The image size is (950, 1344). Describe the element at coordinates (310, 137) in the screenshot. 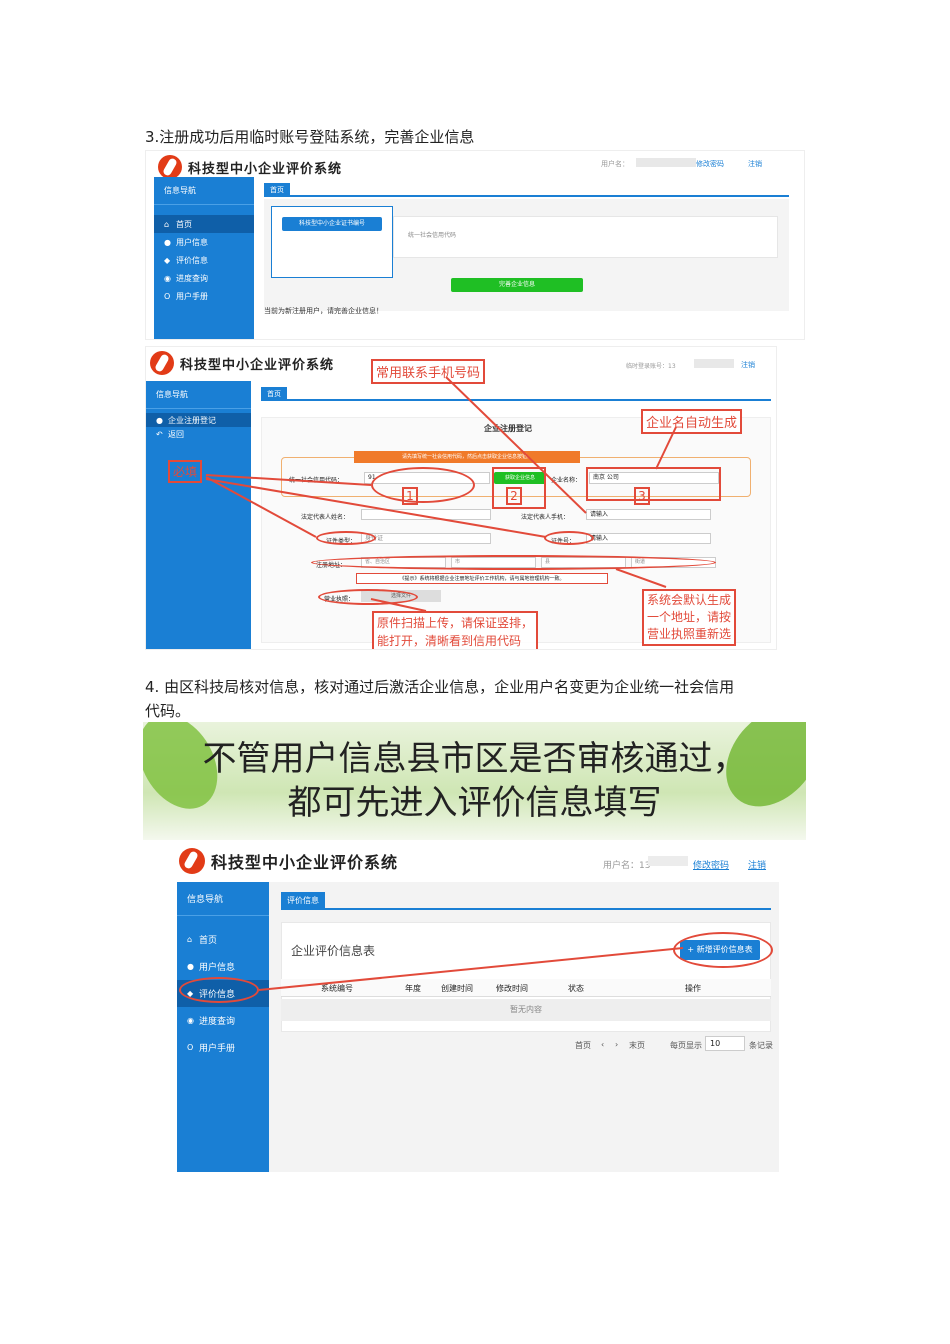

I see `step3-caption: 3.注册成功后用临时账号登陆系统，完善企业信息` at that location.